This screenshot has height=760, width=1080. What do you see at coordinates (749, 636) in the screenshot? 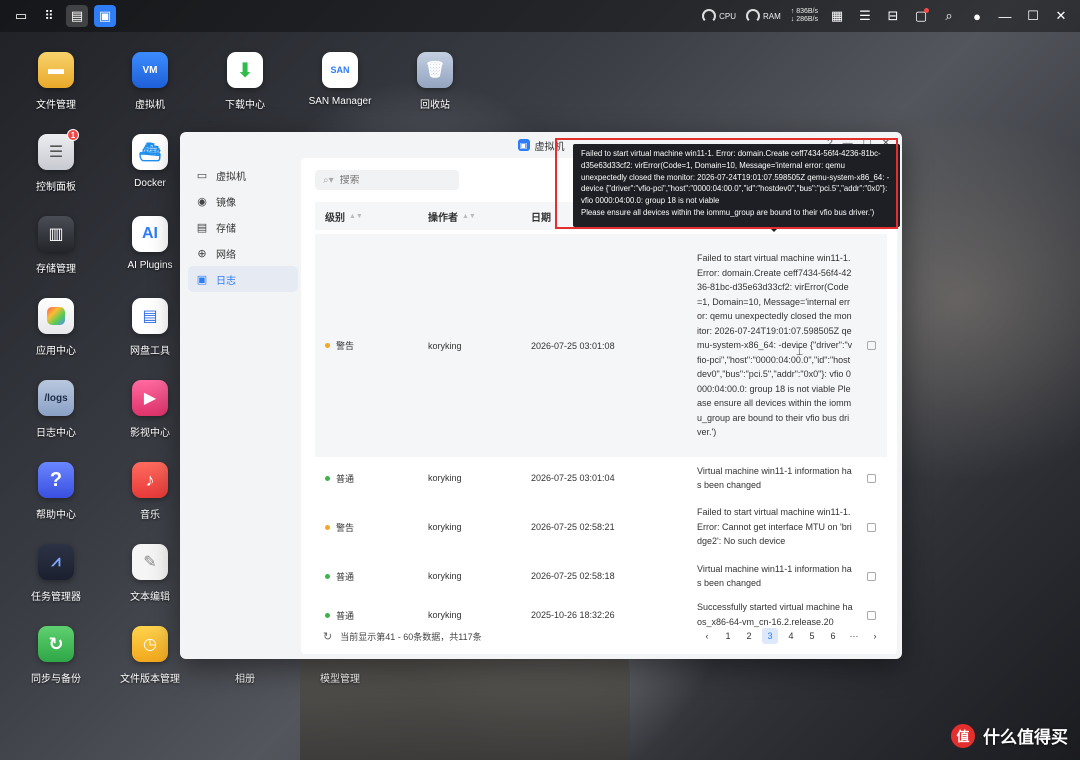
I see `page-button: 2` at bounding box center [749, 636].